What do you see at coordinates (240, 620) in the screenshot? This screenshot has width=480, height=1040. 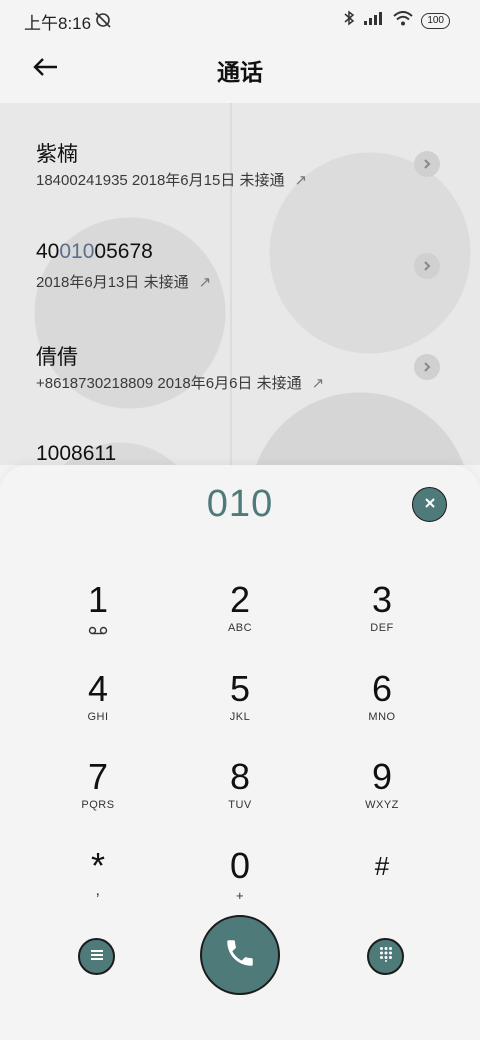 I see `key-2: 2 ABC` at bounding box center [240, 620].